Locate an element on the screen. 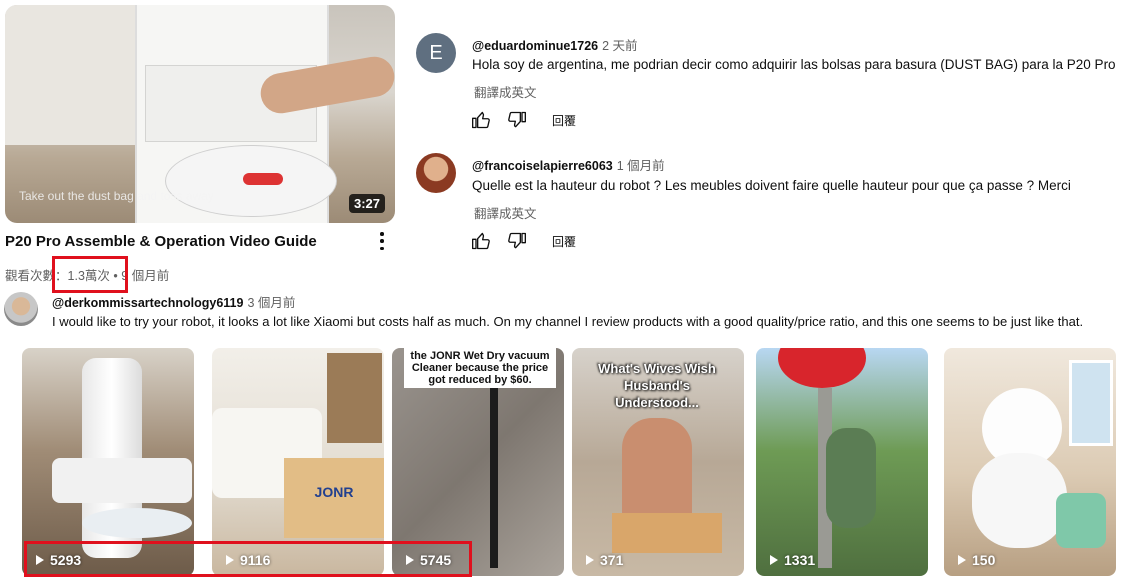 The image size is (1140, 585). short-views-count: 1331 is located at coordinates (800, 560).